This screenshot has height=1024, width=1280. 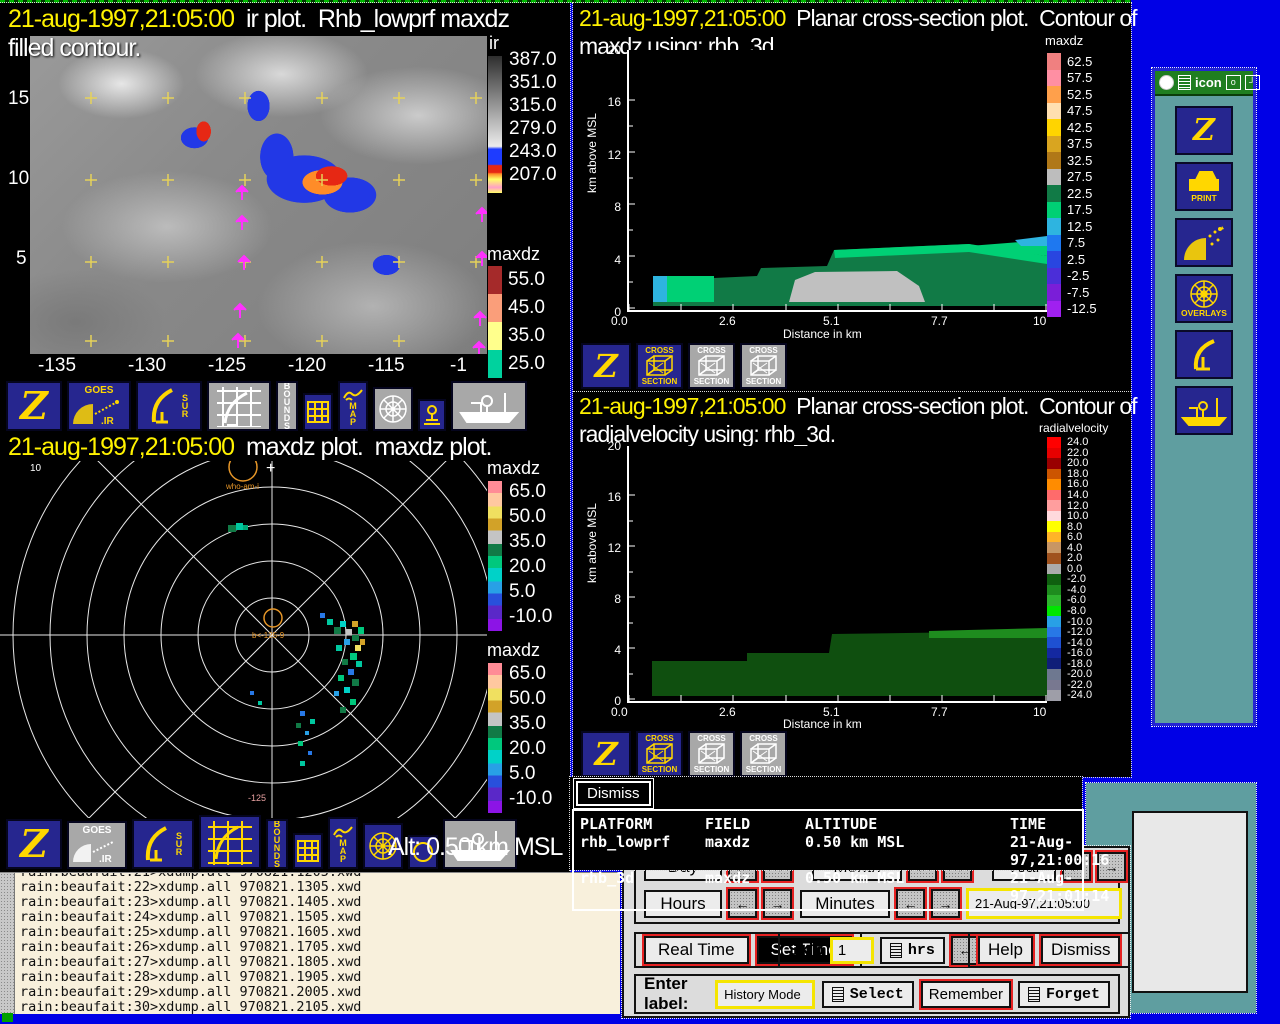 What do you see at coordinates (613, 793) in the screenshot?
I see `dismiss-button: Dismiss` at bounding box center [613, 793].